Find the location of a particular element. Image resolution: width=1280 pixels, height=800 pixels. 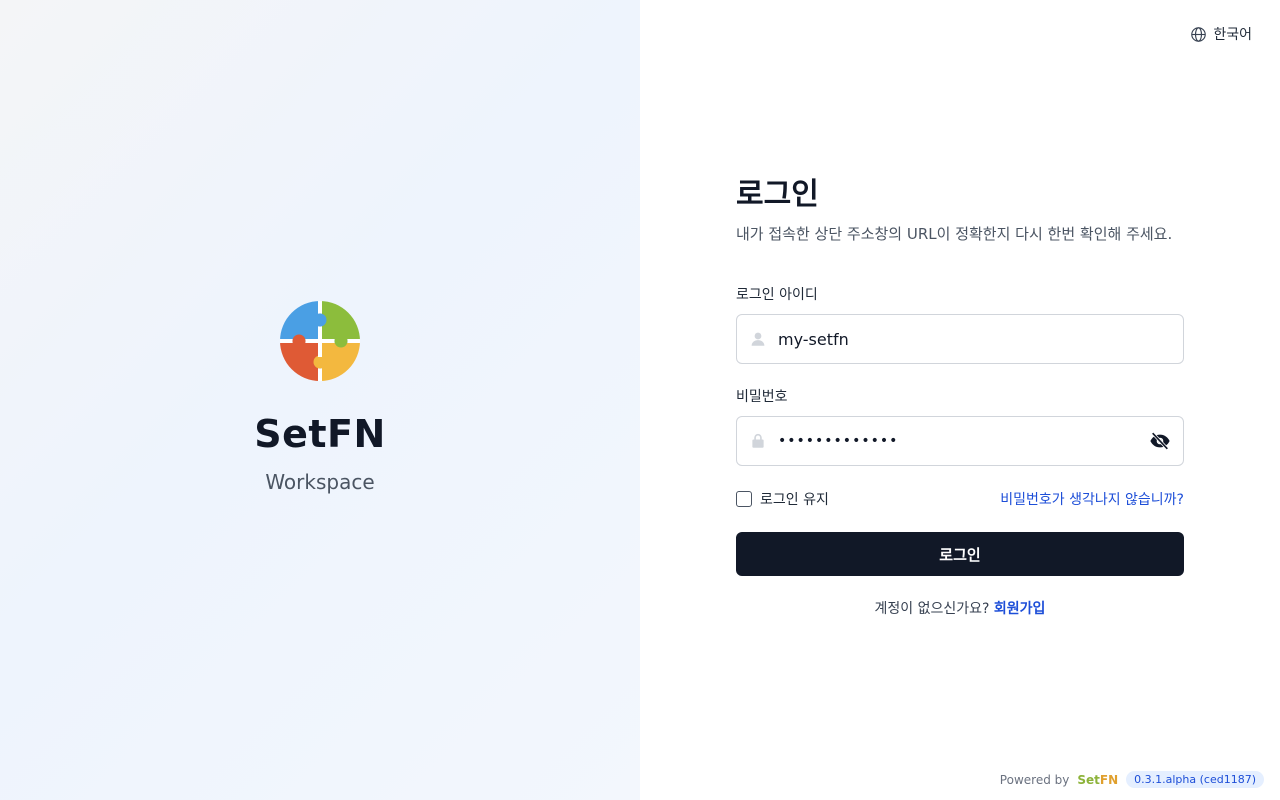

remember-checkbox is located at coordinates (744, 499).